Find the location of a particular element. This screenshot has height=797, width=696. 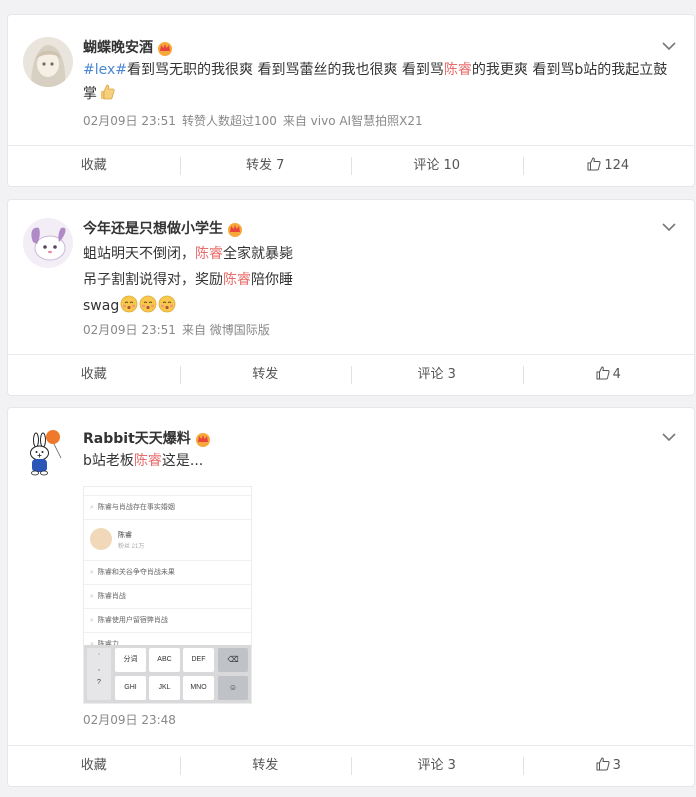

post-source: 来自 vivo AI智慧拍照X21 is located at coordinates (352, 121).